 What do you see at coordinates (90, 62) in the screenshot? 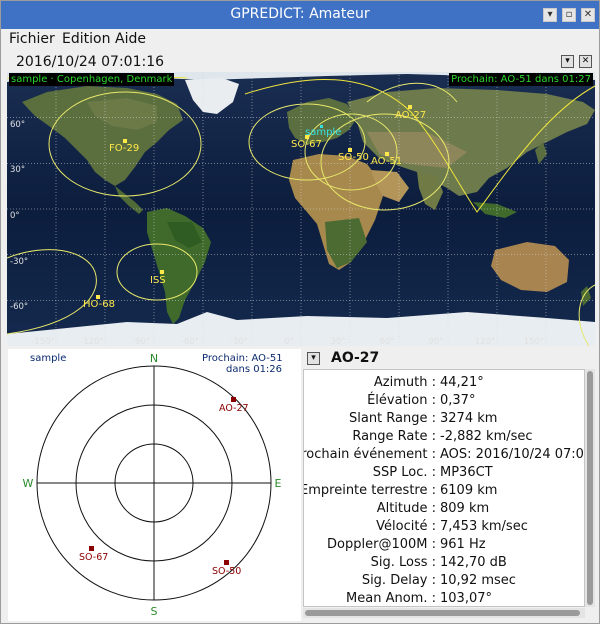
I see `module-datetime: 2016/10/24 07:01:16` at bounding box center [90, 62].